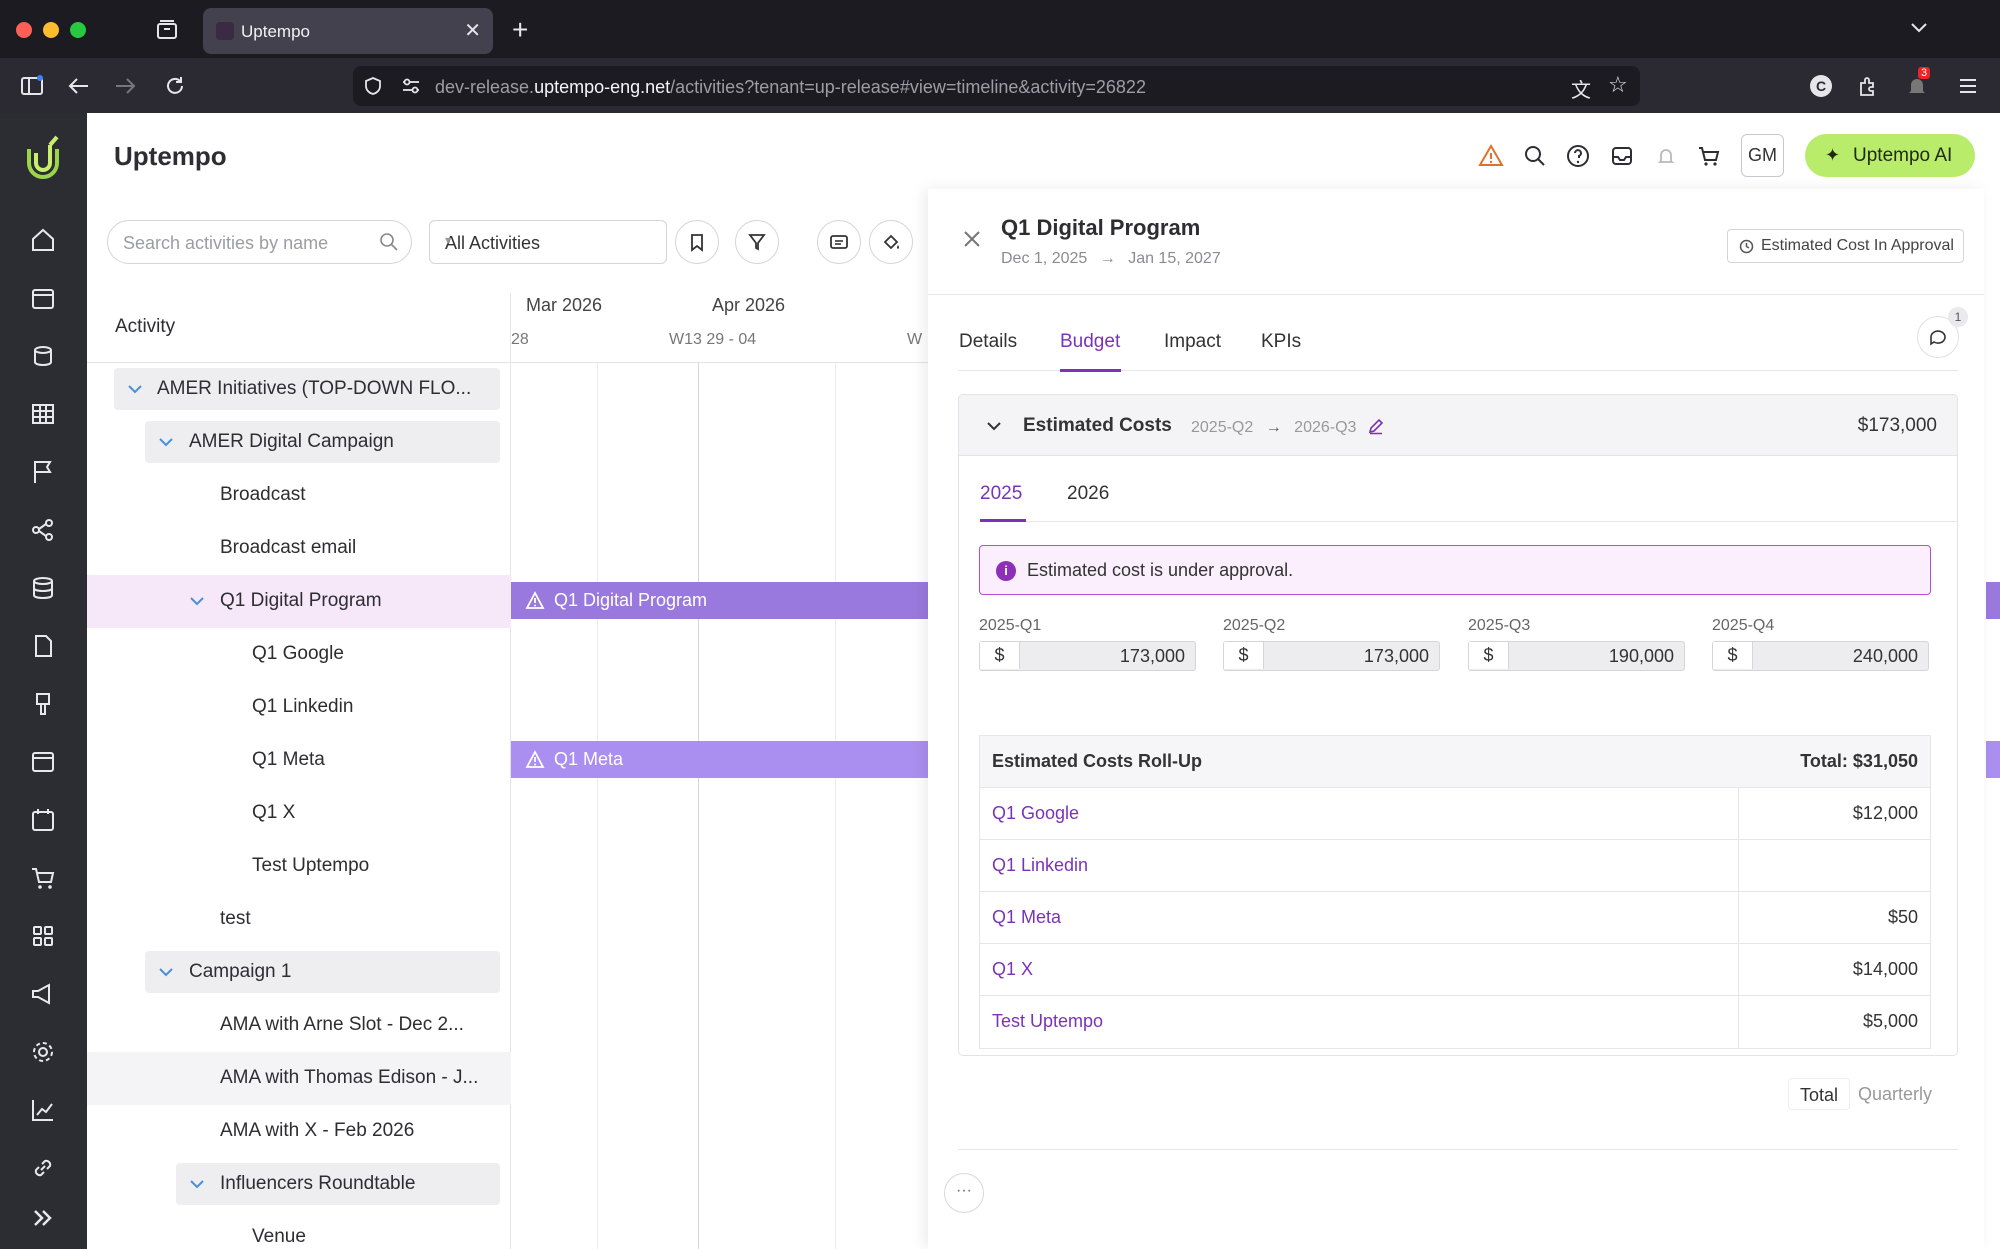  I want to click on link-icon, so click(43, 1168).